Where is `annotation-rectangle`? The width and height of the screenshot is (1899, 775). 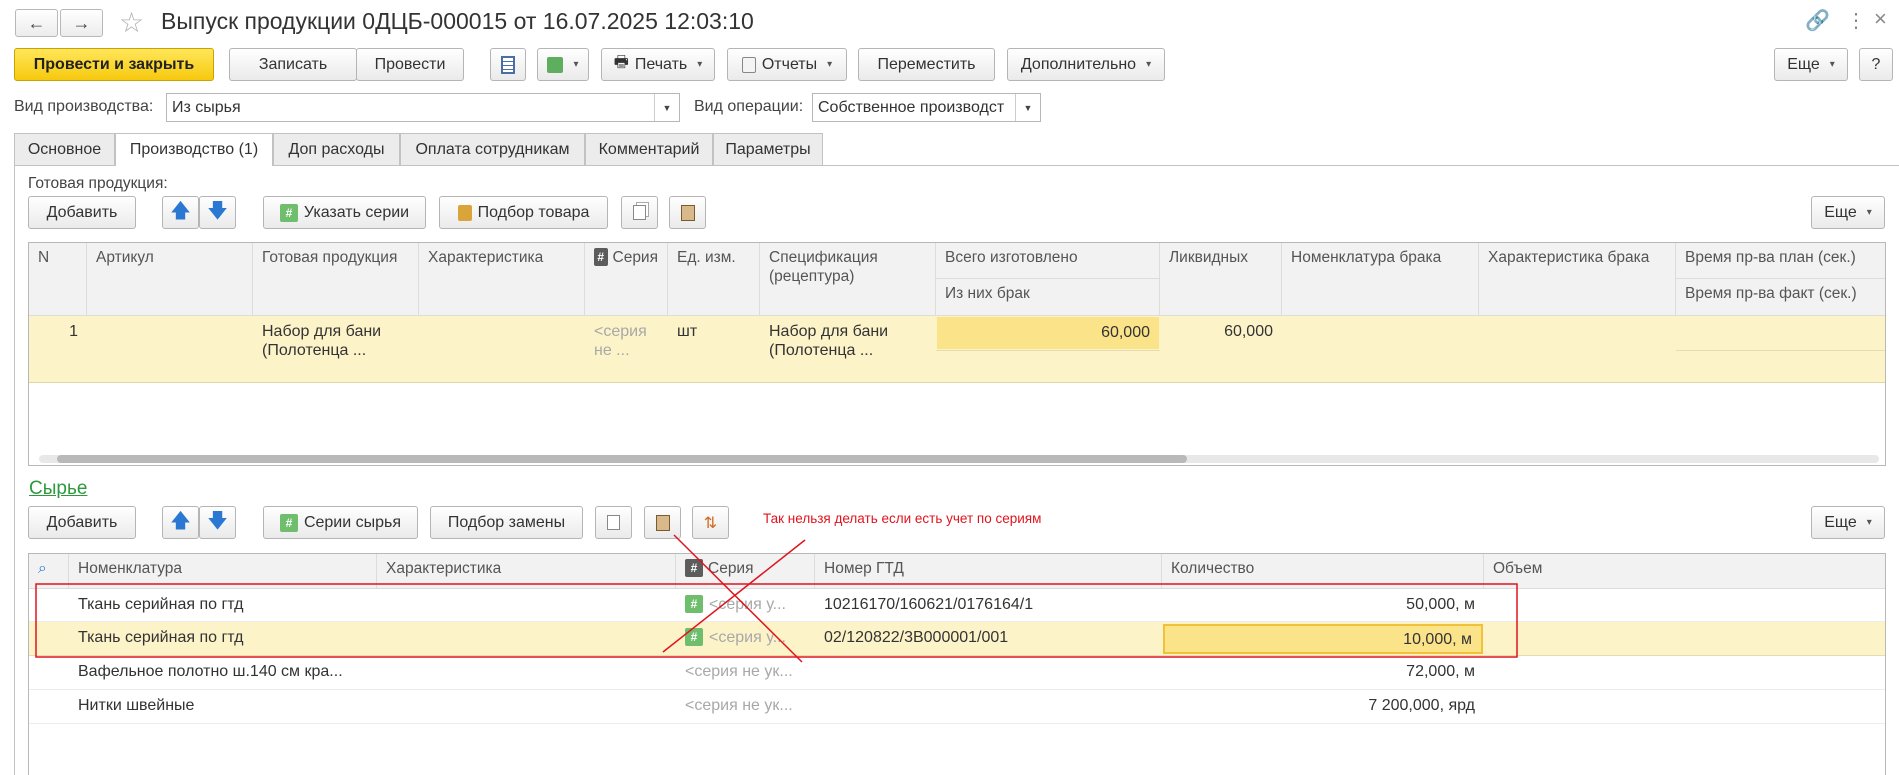 annotation-rectangle is located at coordinates (776, 620).